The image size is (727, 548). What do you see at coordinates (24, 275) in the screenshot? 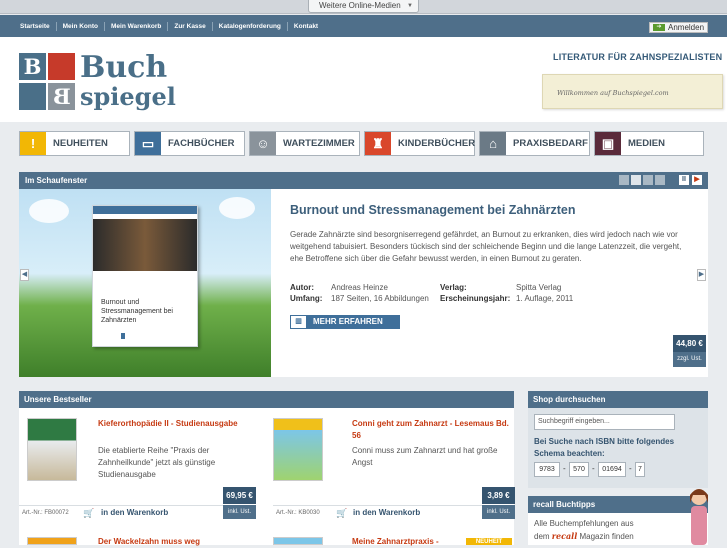
I see `prev-slide-button: ◀` at bounding box center [24, 275].